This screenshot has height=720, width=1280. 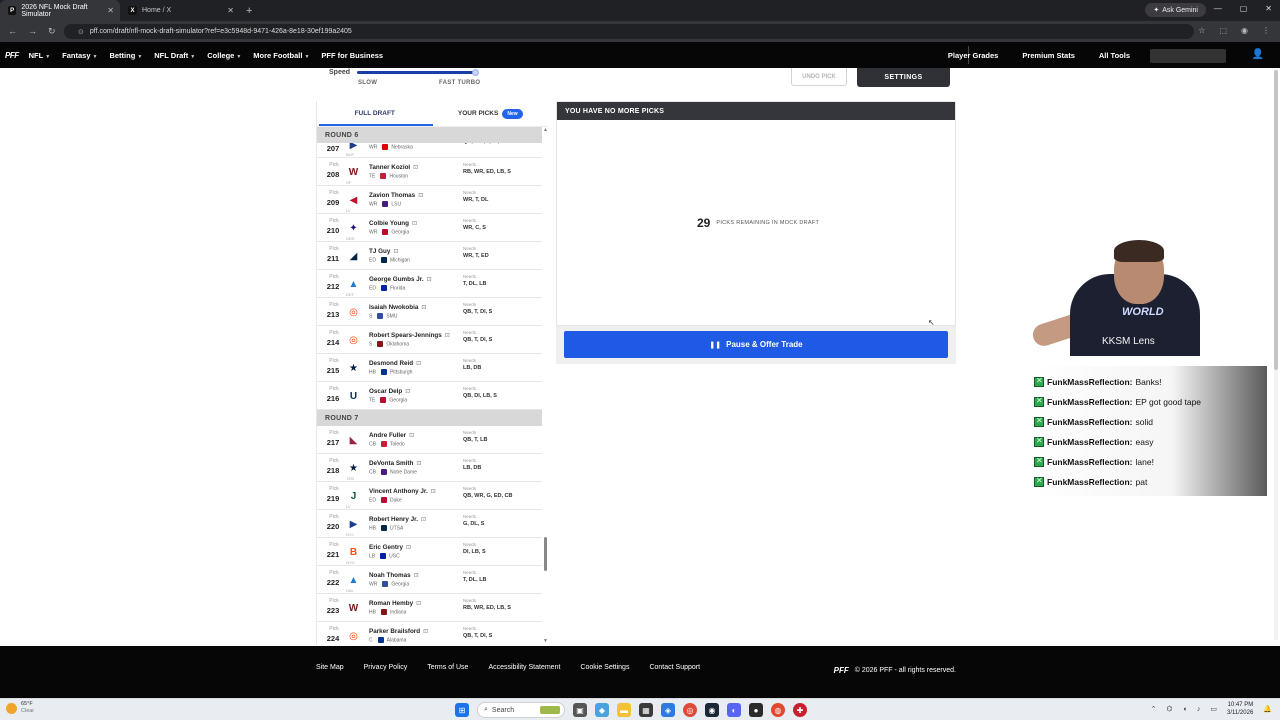 What do you see at coordinates (475, 72) in the screenshot?
I see `slider-handle` at bounding box center [475, 72].